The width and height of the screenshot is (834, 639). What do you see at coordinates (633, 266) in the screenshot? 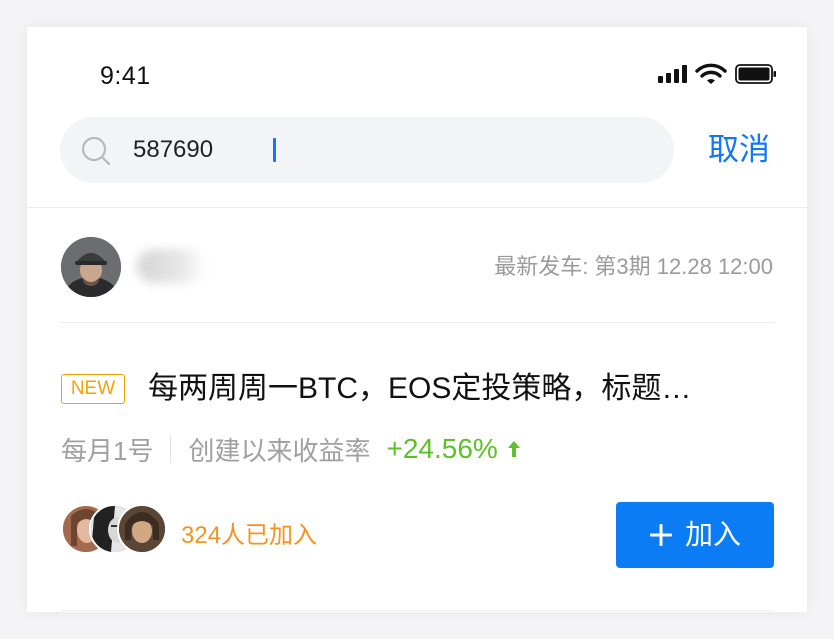
I see `latest-release-info: 最新发车: 第3期 12.28 12:00` at bounding box center [633, 266].